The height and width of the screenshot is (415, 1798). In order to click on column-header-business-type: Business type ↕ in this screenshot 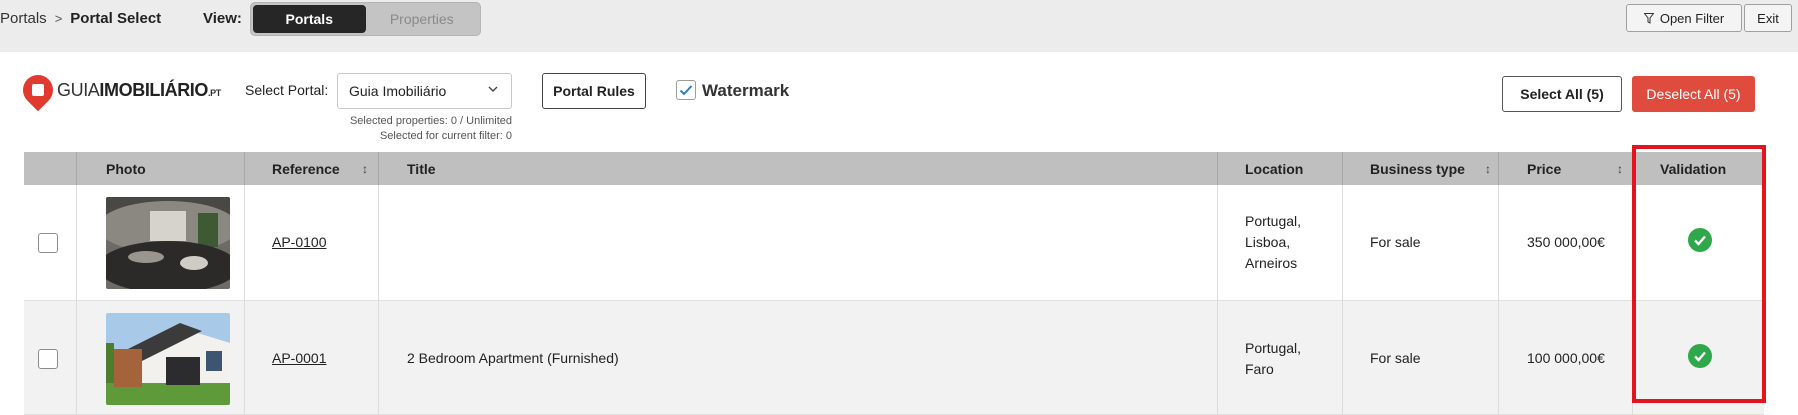, I will do `click(1432, 168)`.